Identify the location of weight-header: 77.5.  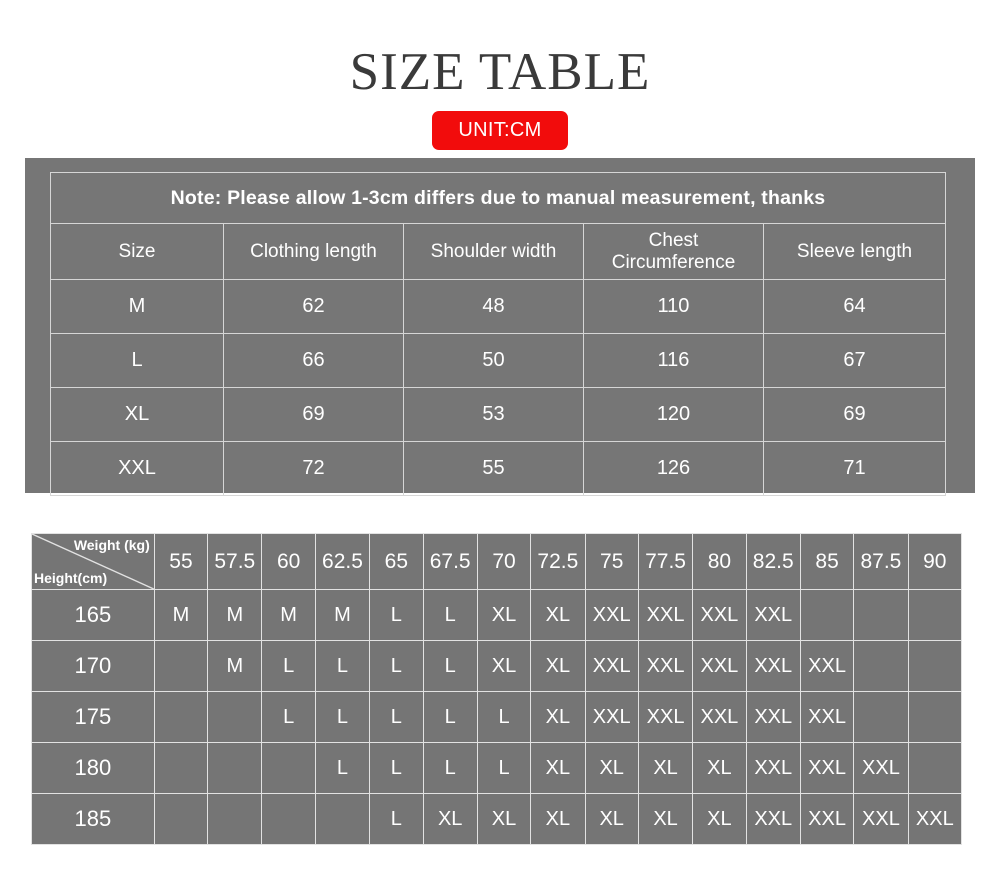
(665, 561).